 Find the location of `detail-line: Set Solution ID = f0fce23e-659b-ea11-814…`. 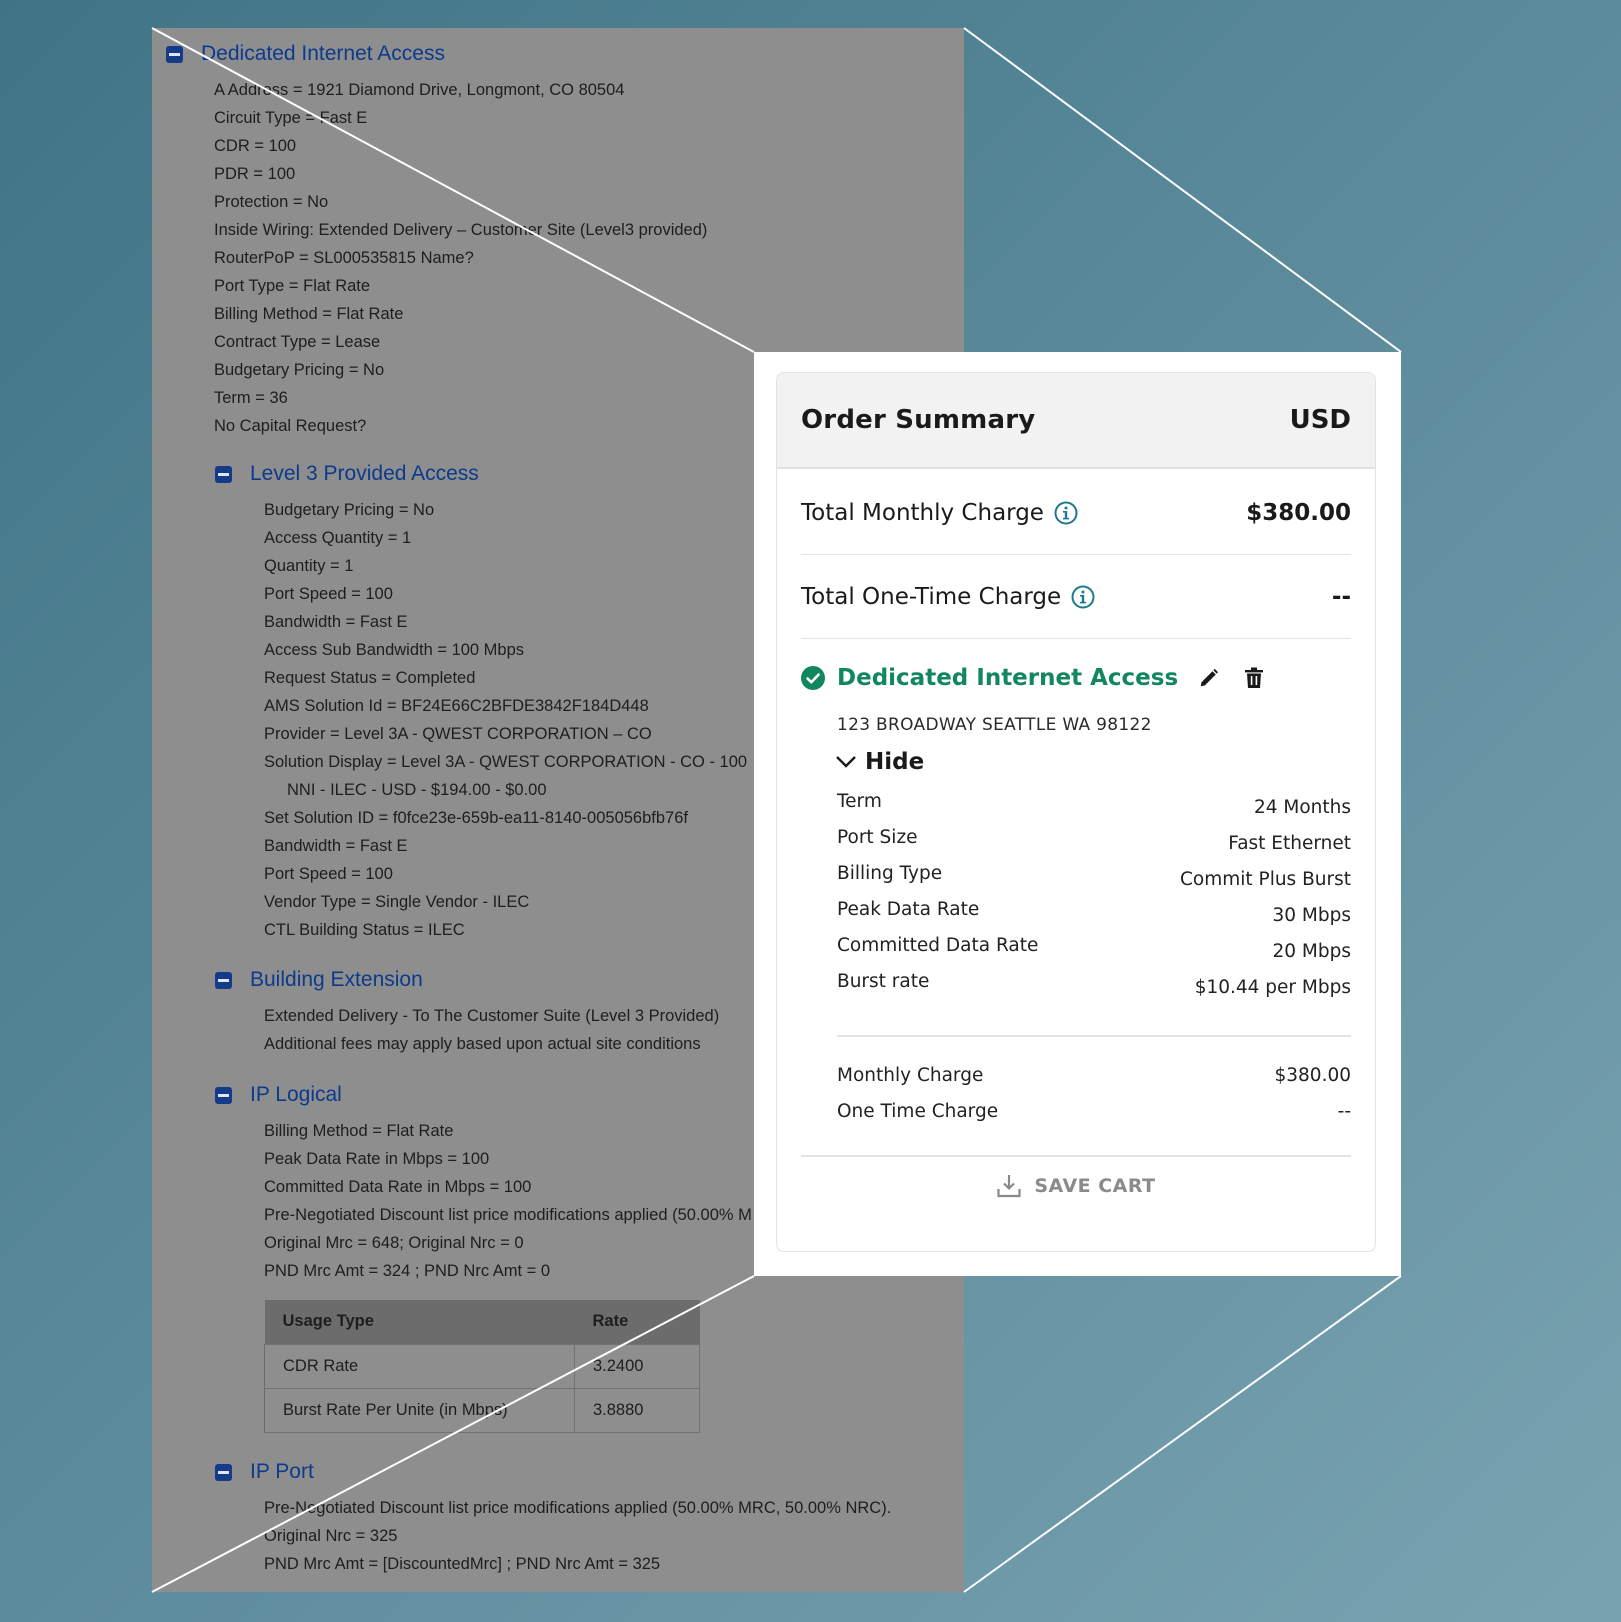

detail-line: Set Solution ID = f0fce23e-659b-ea11-814… is located at coordinates (476, 818).